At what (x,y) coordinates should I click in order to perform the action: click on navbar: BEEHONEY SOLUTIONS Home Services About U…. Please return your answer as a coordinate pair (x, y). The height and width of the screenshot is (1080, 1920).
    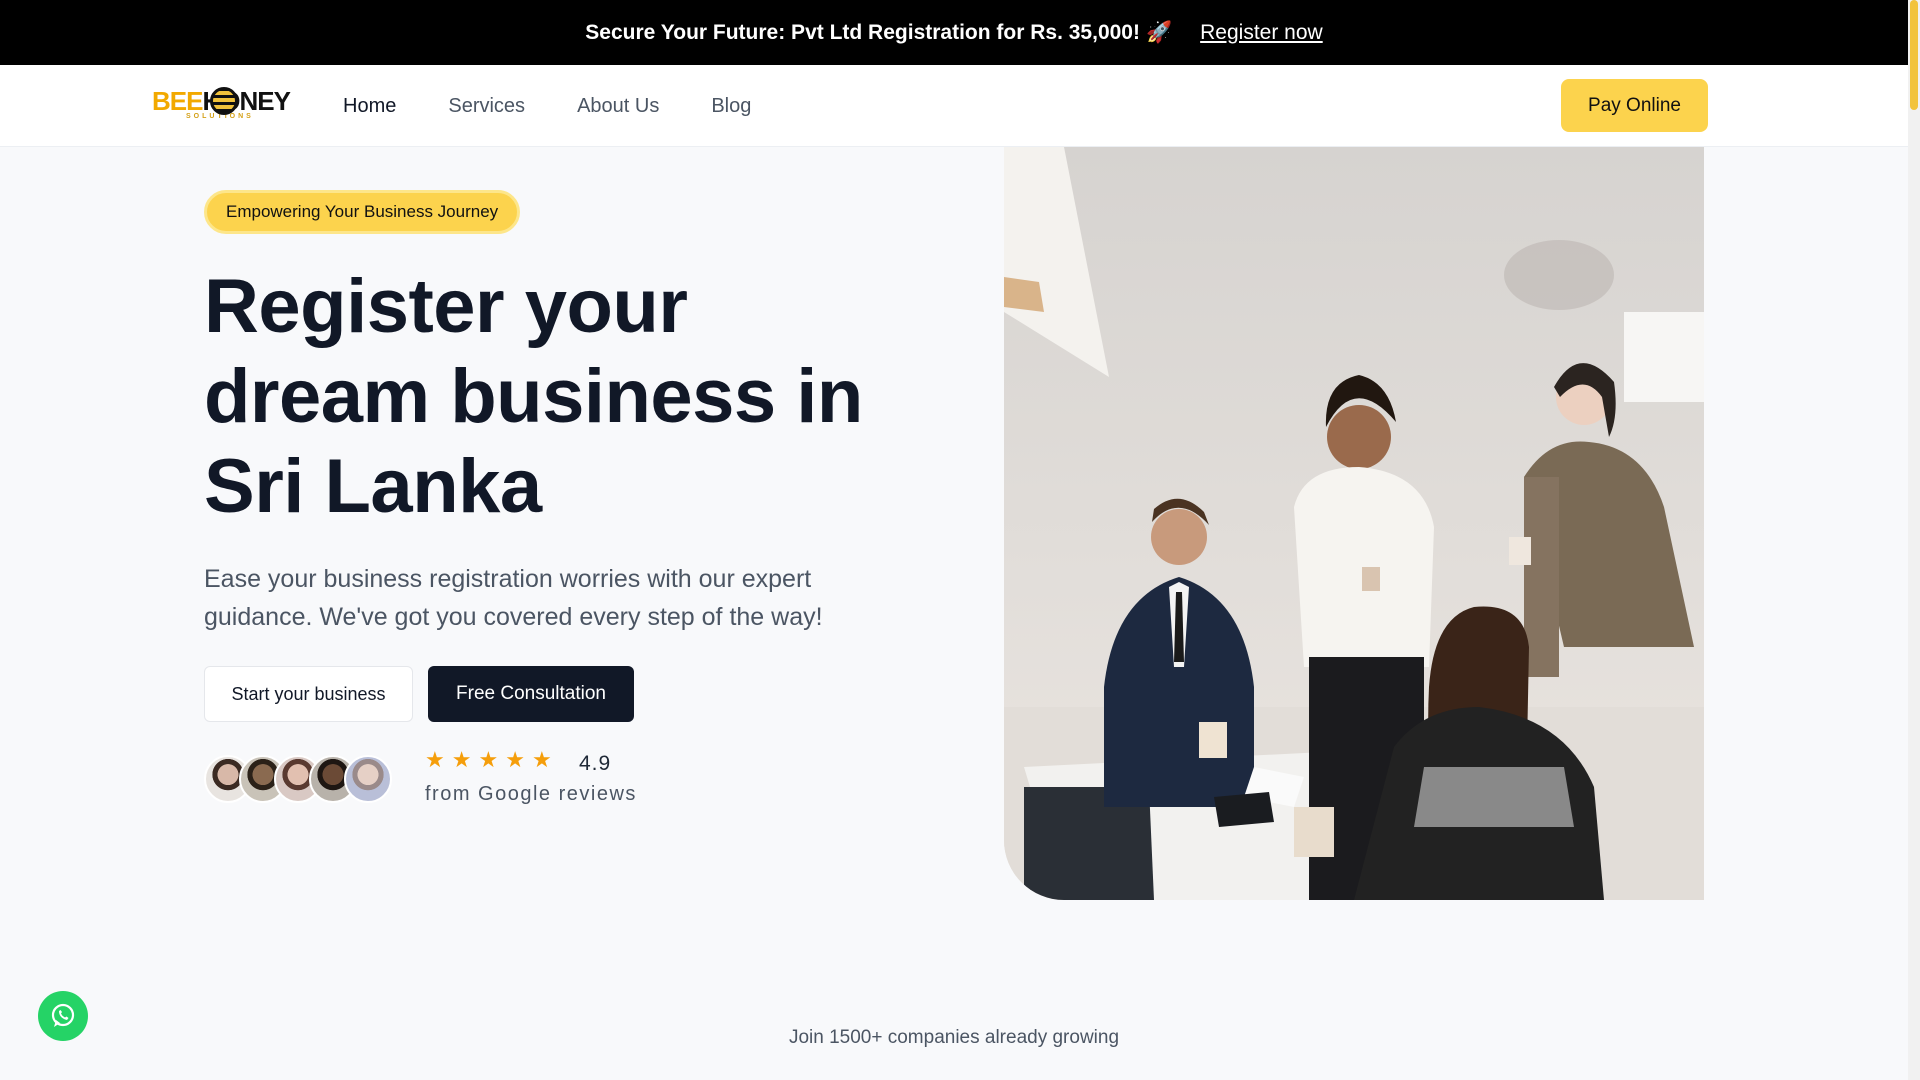
    Looking at the image, I should click on (954, 106).